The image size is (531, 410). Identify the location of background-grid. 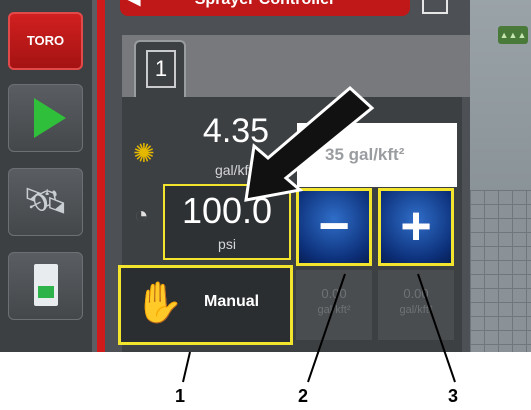
(500, 271).